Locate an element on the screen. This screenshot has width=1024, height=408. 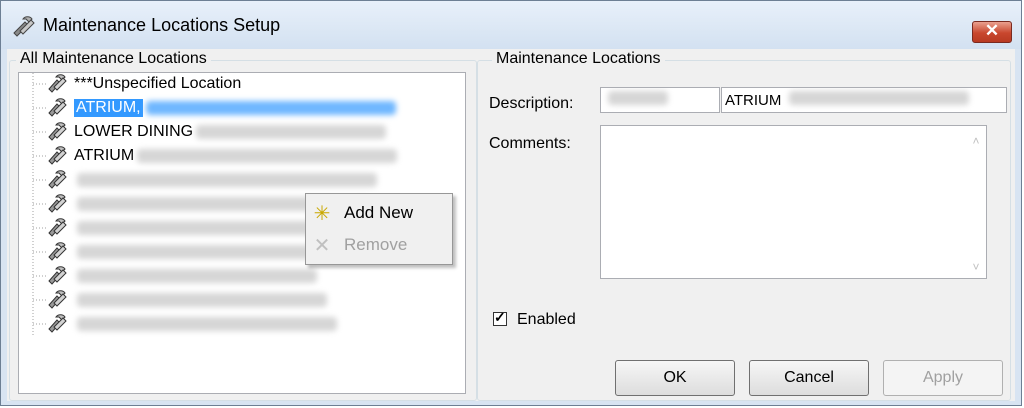
tree-item-label: ATRIUM, is located at coordinates (108, 108).